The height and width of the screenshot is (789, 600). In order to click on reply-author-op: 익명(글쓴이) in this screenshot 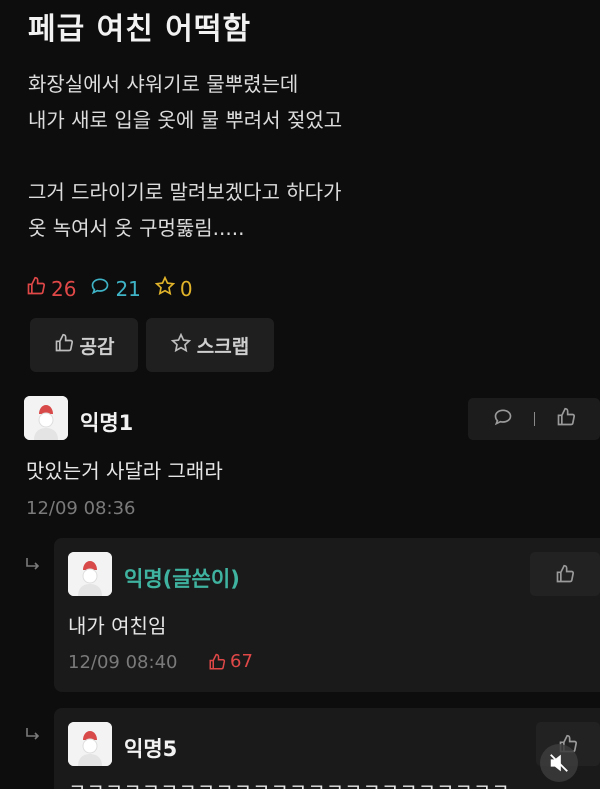, I will do `click(182, 579)`.